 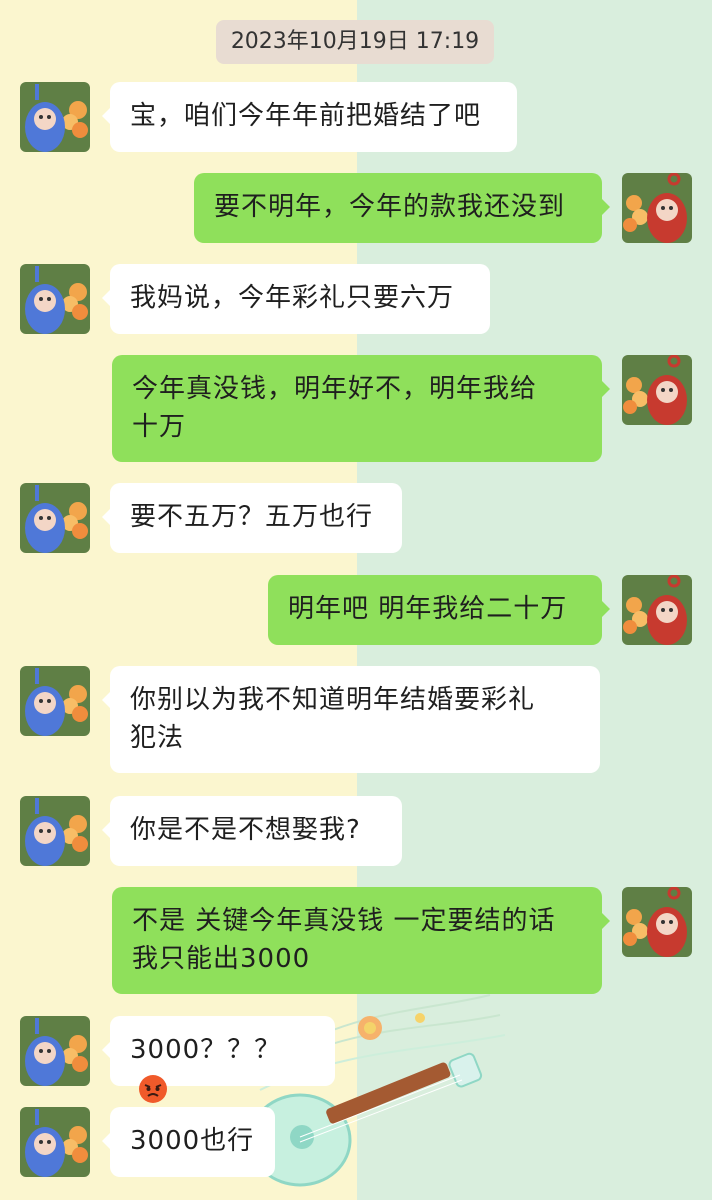 What do you see at coordinates (361, 940) in the screenshot?
I see `outgoing-message-bubble: 不是 关键今年真没钱 一定要结的话 我只能出3000` at bounding box center [361, 940].